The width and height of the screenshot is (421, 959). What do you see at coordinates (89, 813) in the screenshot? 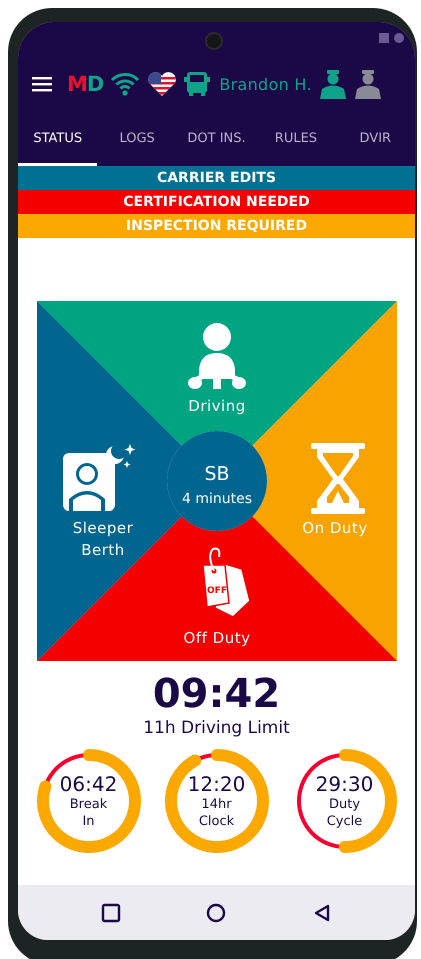
I see `timer-label: Break In` at bounding box center [89, 813].